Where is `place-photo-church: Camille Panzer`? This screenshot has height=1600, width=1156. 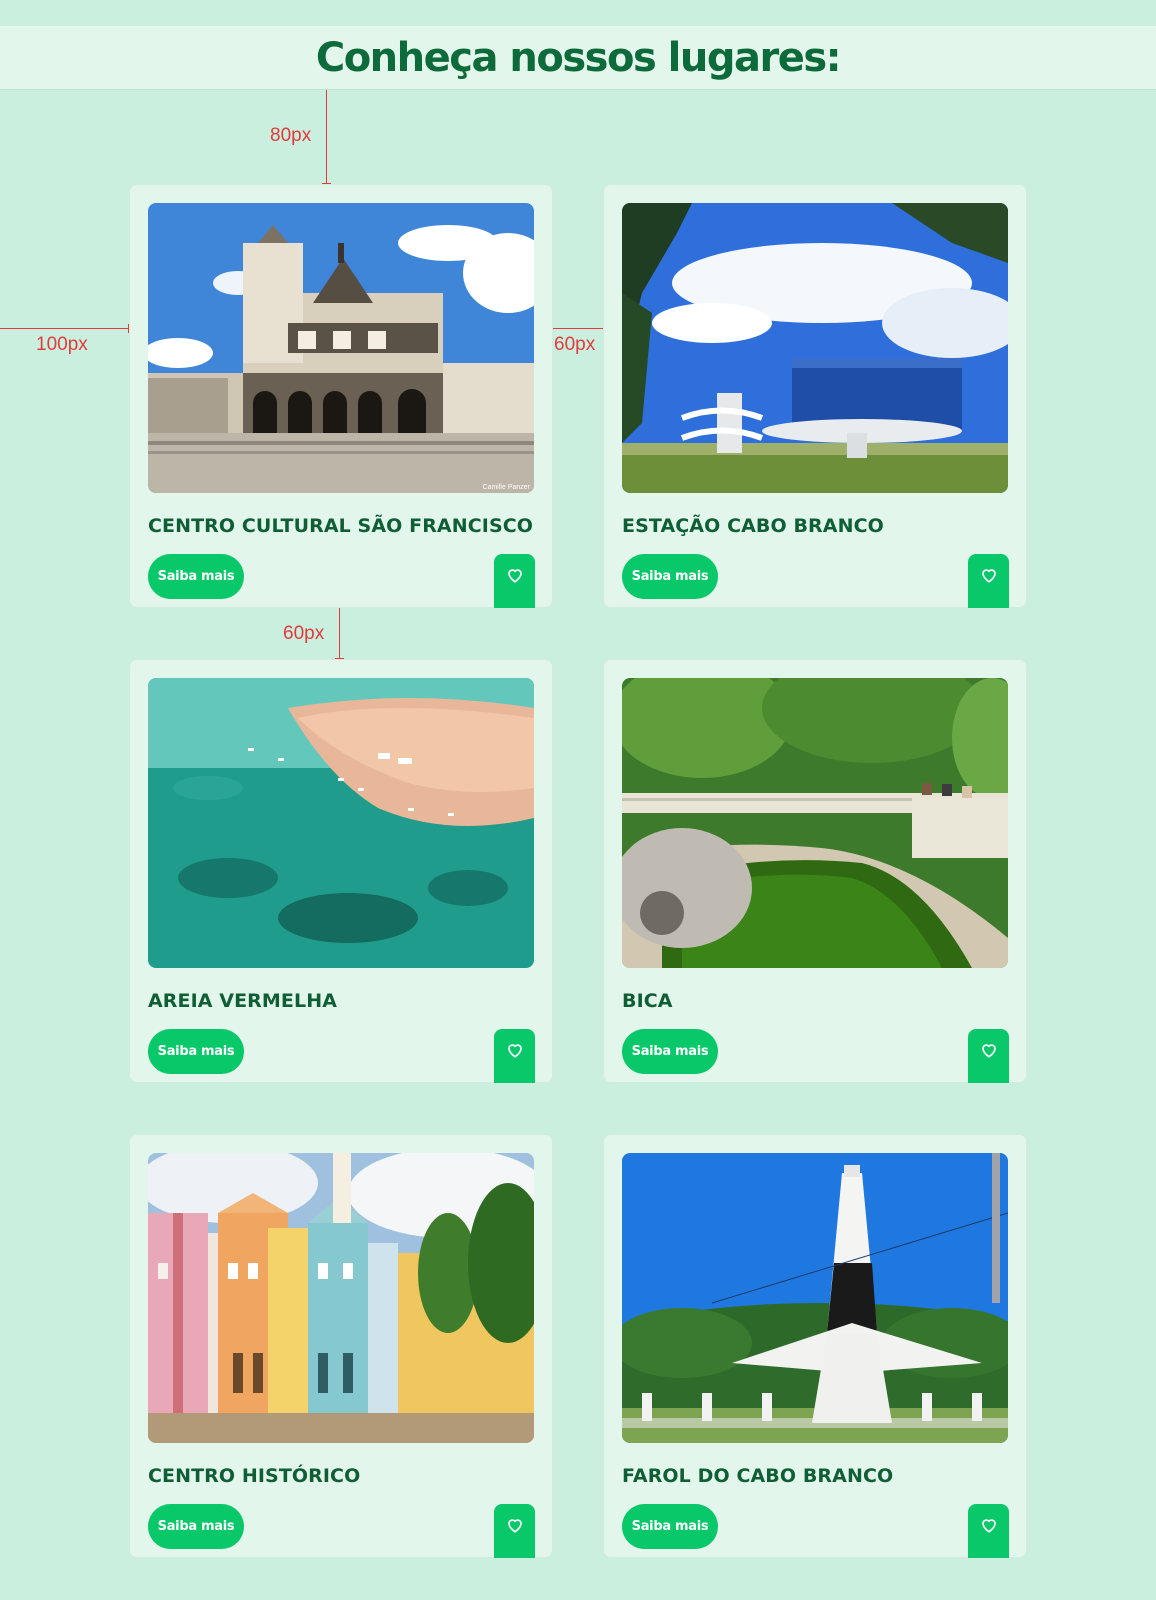 place-photo-church: Camille Panzer is located at coordinates (341, 348).